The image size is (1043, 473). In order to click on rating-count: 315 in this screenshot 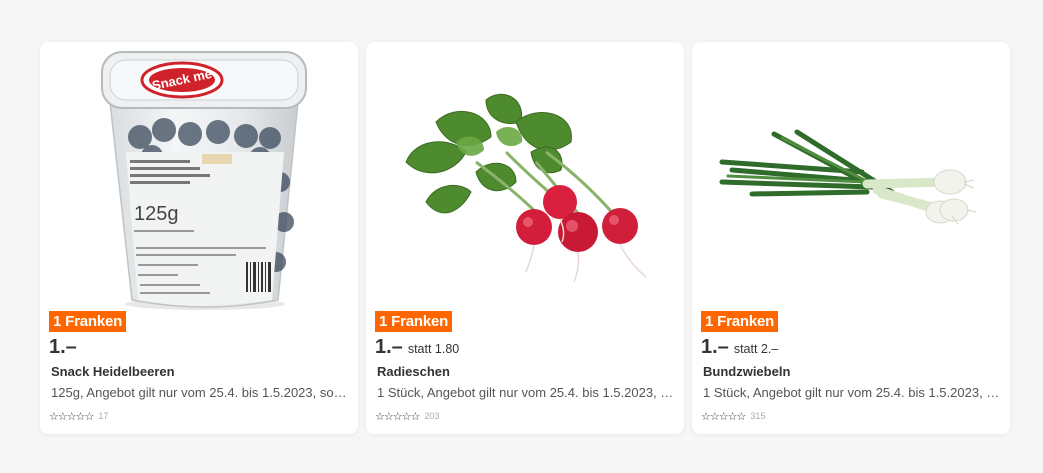, I will do `click(758, 416)`.